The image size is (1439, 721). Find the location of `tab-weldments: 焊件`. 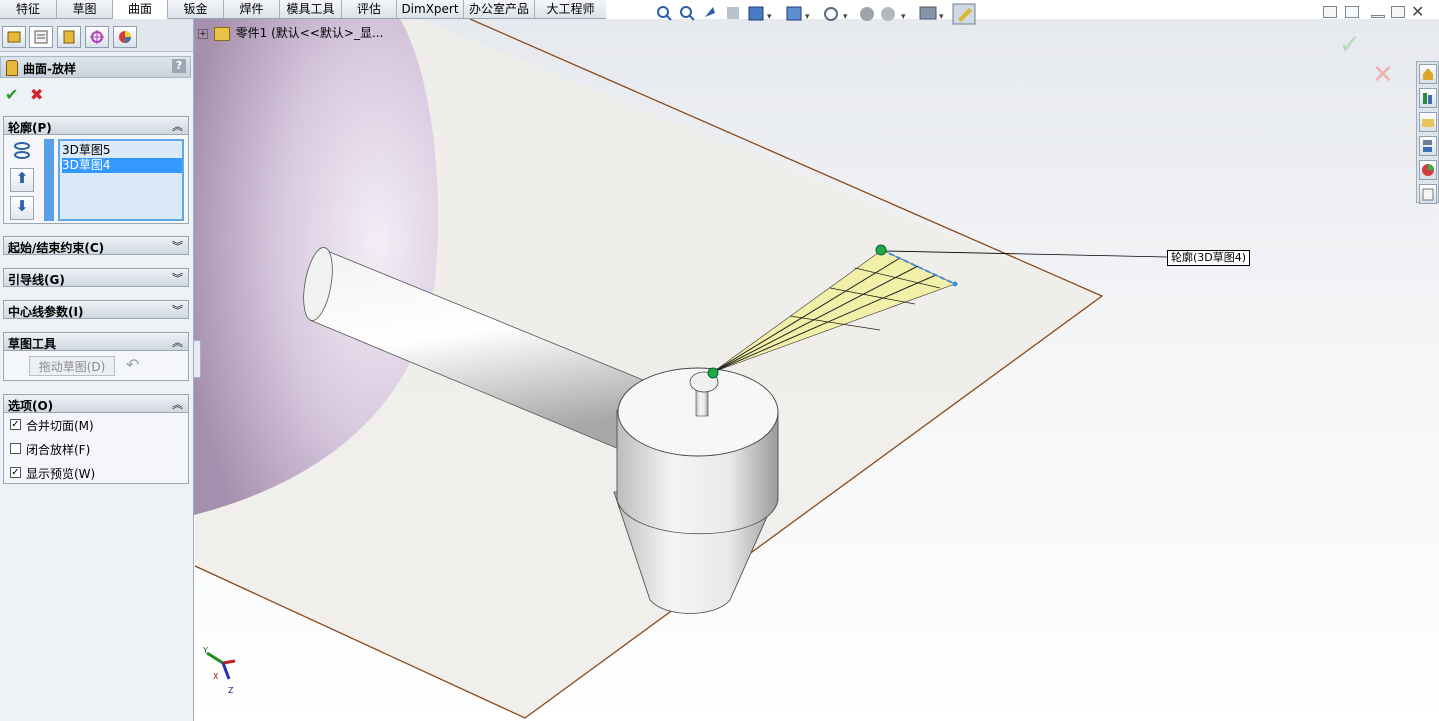

tab-weldments: 焊件 is located at coordinates (252, 9).